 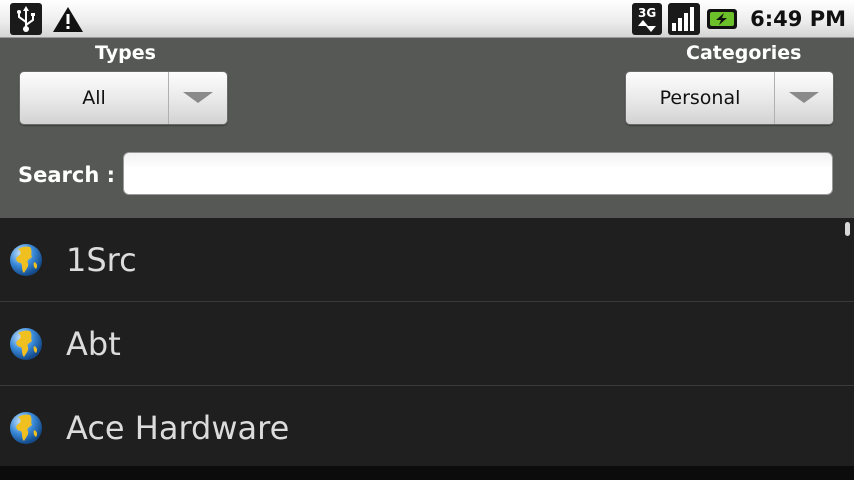 What do you see at coordinates (68, 19) in the screenshot?
I see `warning-icon` at bounding box center [68, 19].